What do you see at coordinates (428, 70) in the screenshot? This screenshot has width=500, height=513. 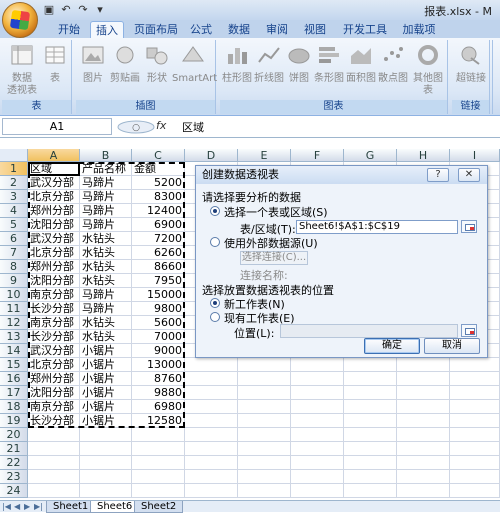 I see `other-charts-button: 其他图表` at bounding box center [428, 70].